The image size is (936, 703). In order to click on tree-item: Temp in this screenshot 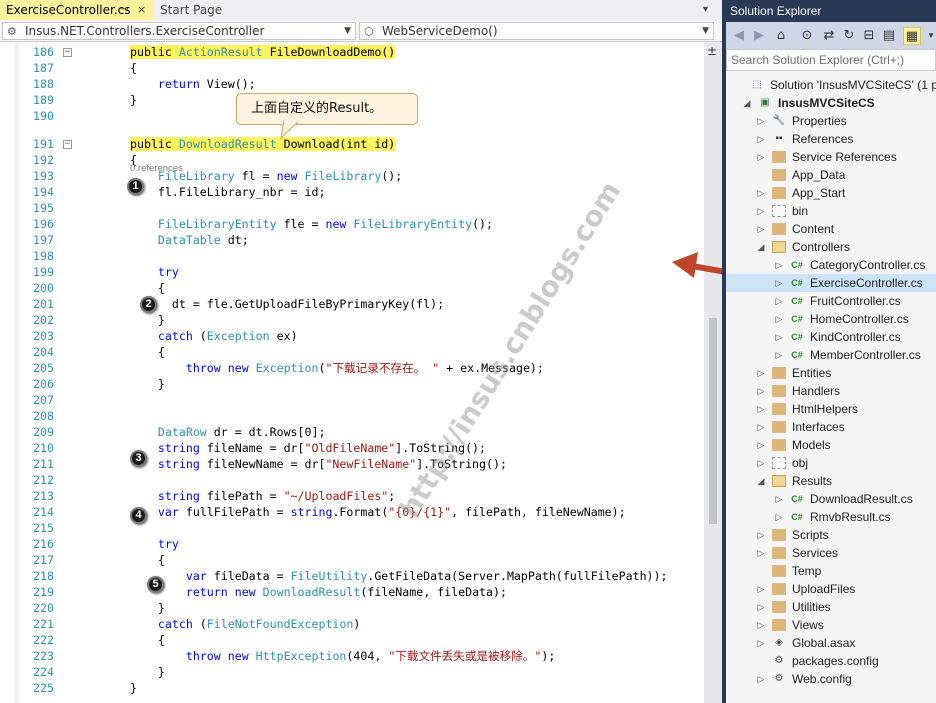, I will do `click(831, 571)`.